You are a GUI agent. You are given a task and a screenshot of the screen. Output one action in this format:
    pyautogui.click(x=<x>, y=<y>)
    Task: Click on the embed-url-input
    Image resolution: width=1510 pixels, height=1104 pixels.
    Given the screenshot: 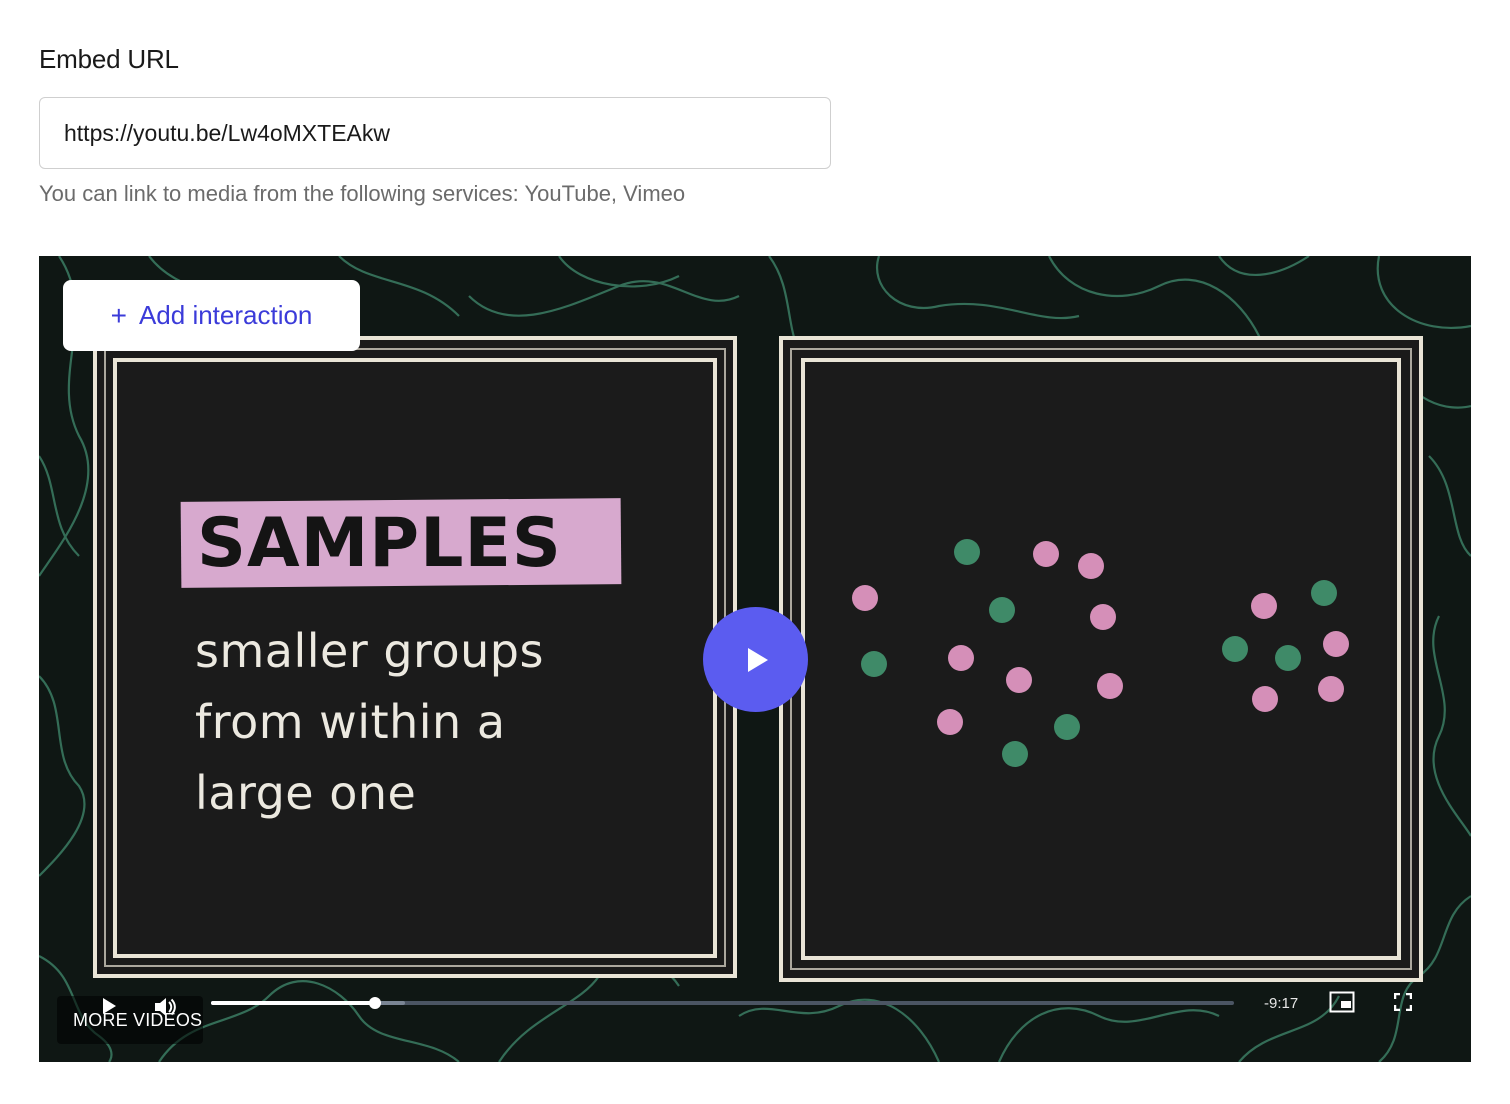 What is the action you would take?
    pyautogui.click(x=435, y=133)
    